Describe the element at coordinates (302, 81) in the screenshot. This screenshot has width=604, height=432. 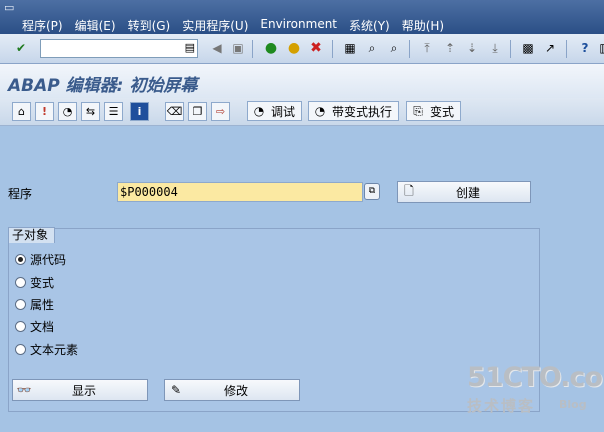
I see `title-bar: ABAP 编辑器: 初始屏幕` at that location.